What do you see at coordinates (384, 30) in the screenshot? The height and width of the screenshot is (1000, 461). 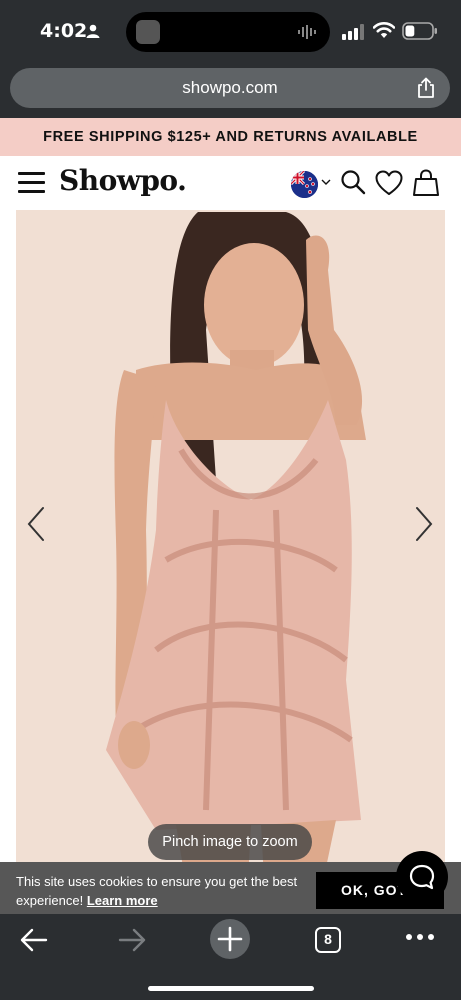 I see `wifi-icon` at bounding box center [384, 30].